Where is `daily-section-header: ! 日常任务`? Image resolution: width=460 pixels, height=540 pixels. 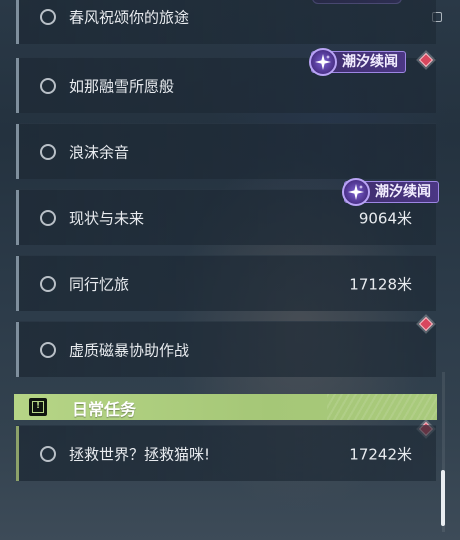 daily-section-header: ! 日常任务 is located at coordinates (225, 407).